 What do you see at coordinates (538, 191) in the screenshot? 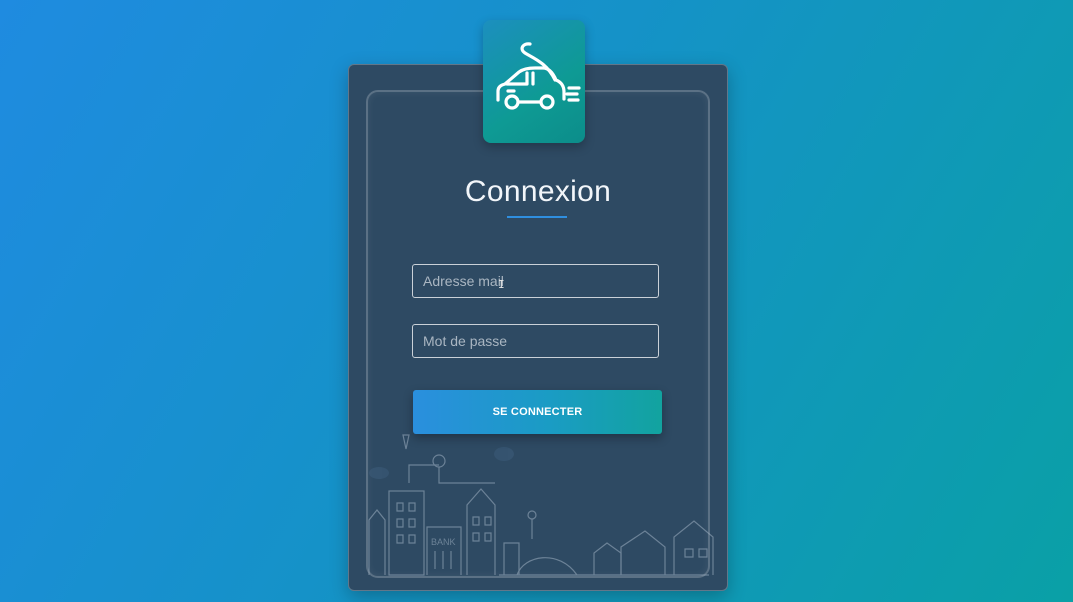
I see `page-title: Connexion` at bounding box center [538, 191].